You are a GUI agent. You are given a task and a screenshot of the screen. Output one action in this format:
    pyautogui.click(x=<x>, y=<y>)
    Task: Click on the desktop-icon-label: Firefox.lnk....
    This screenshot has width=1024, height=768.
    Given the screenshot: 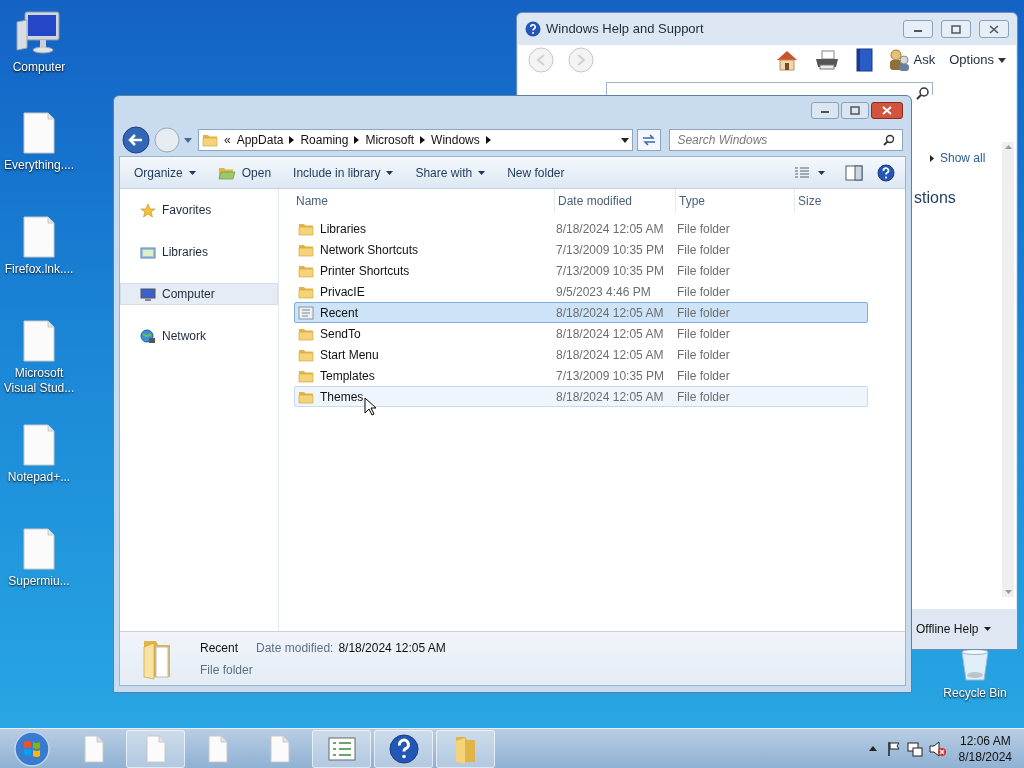 What is the action you would take?
    pyautogui.click(x=39, y=269)
    